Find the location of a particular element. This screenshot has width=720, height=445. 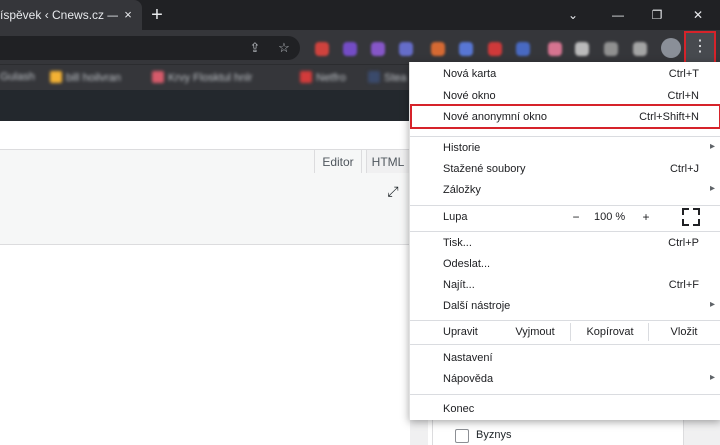

browser-tab: íspěvek ‹ Cnews.cz — W × is located at coordinates (71, 15).